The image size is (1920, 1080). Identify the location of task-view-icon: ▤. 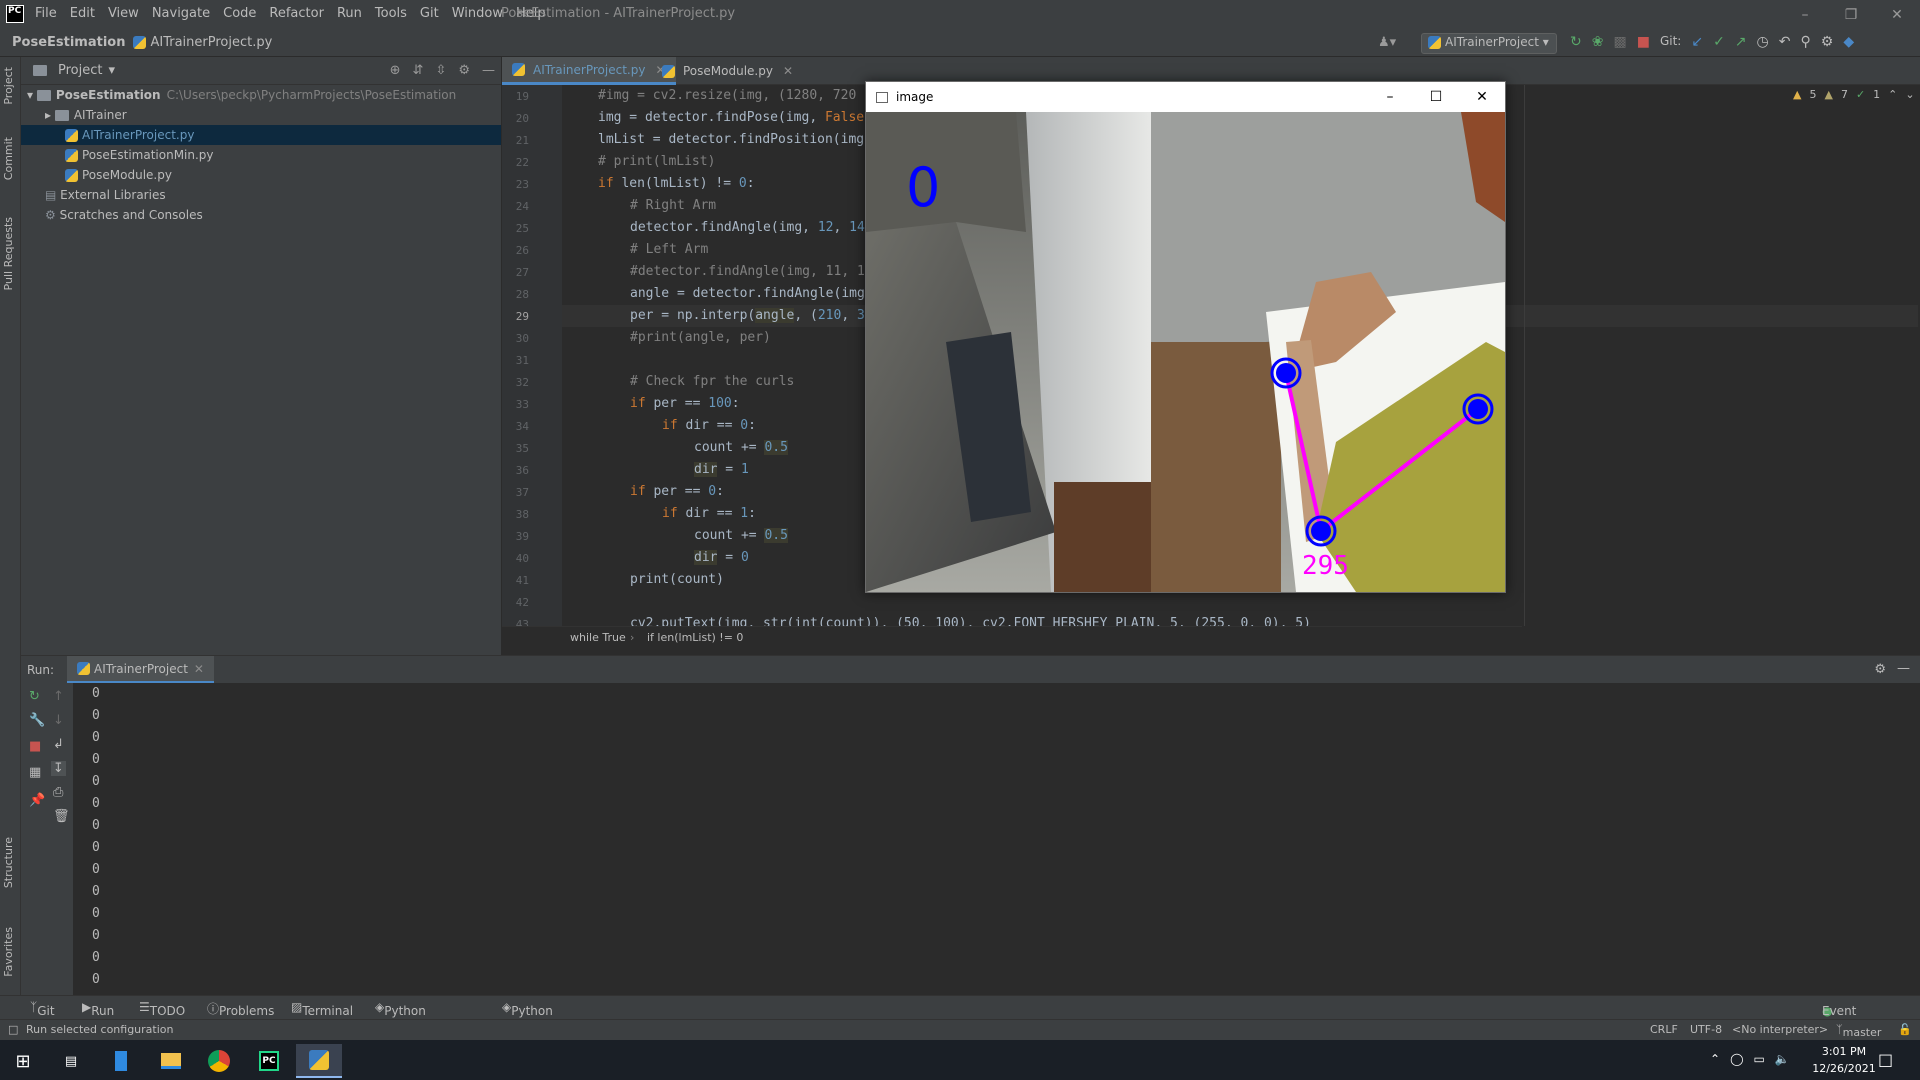
(71, 1061).